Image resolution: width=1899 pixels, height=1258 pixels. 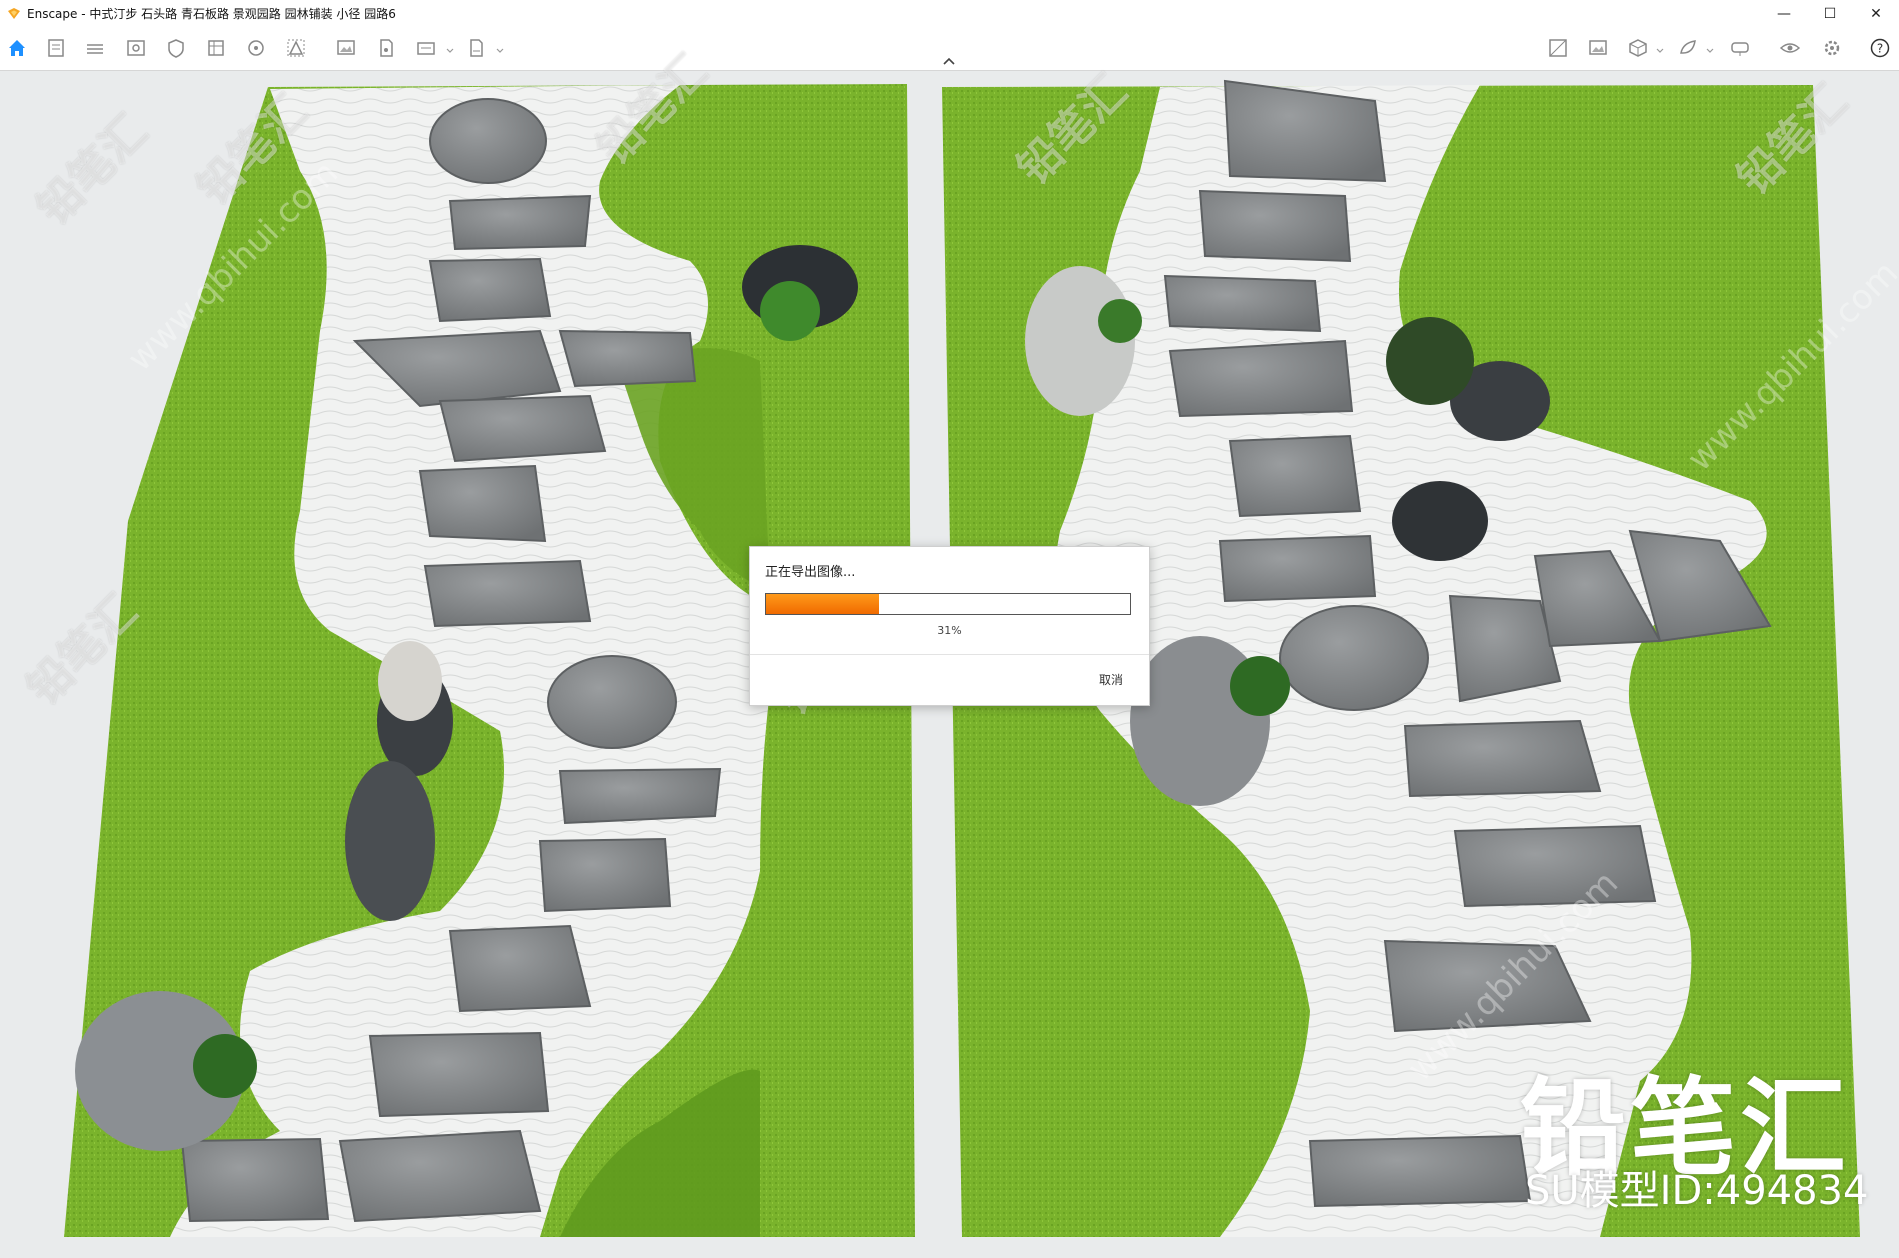 What do you see at coordinates (1697, 1191) in the screenshot?
I see `model-id-watermark: SU模型ID:494834` at bounding box center [1697, 1191].